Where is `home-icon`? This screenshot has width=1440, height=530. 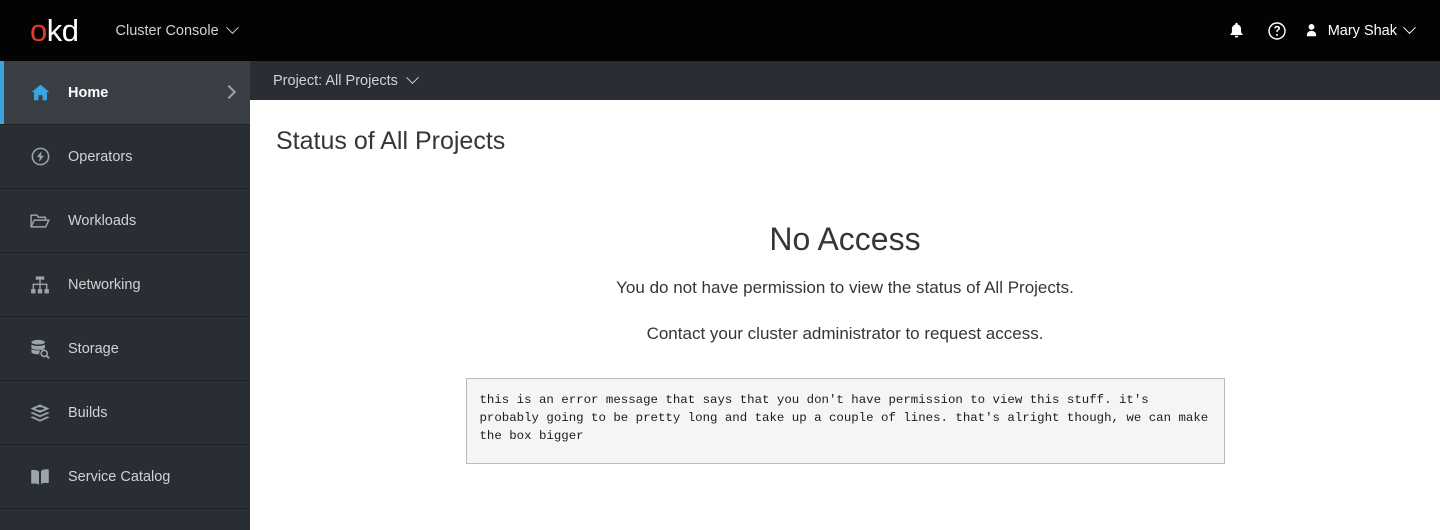
home-icon is located at coordinates (40, 93).